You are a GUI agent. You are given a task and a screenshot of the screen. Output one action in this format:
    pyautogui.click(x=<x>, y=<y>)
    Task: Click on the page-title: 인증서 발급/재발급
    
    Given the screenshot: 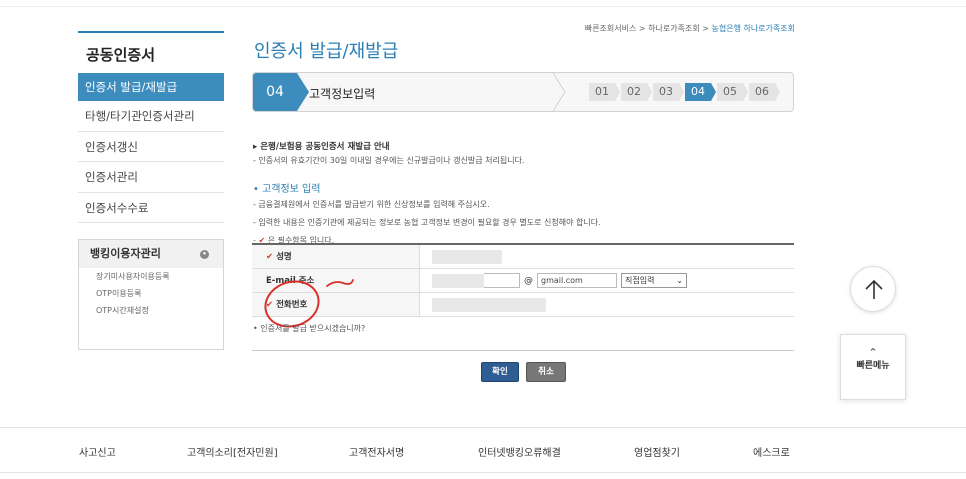 What is the action you would take?
    pyautogui.click(x=326, y=51)
    